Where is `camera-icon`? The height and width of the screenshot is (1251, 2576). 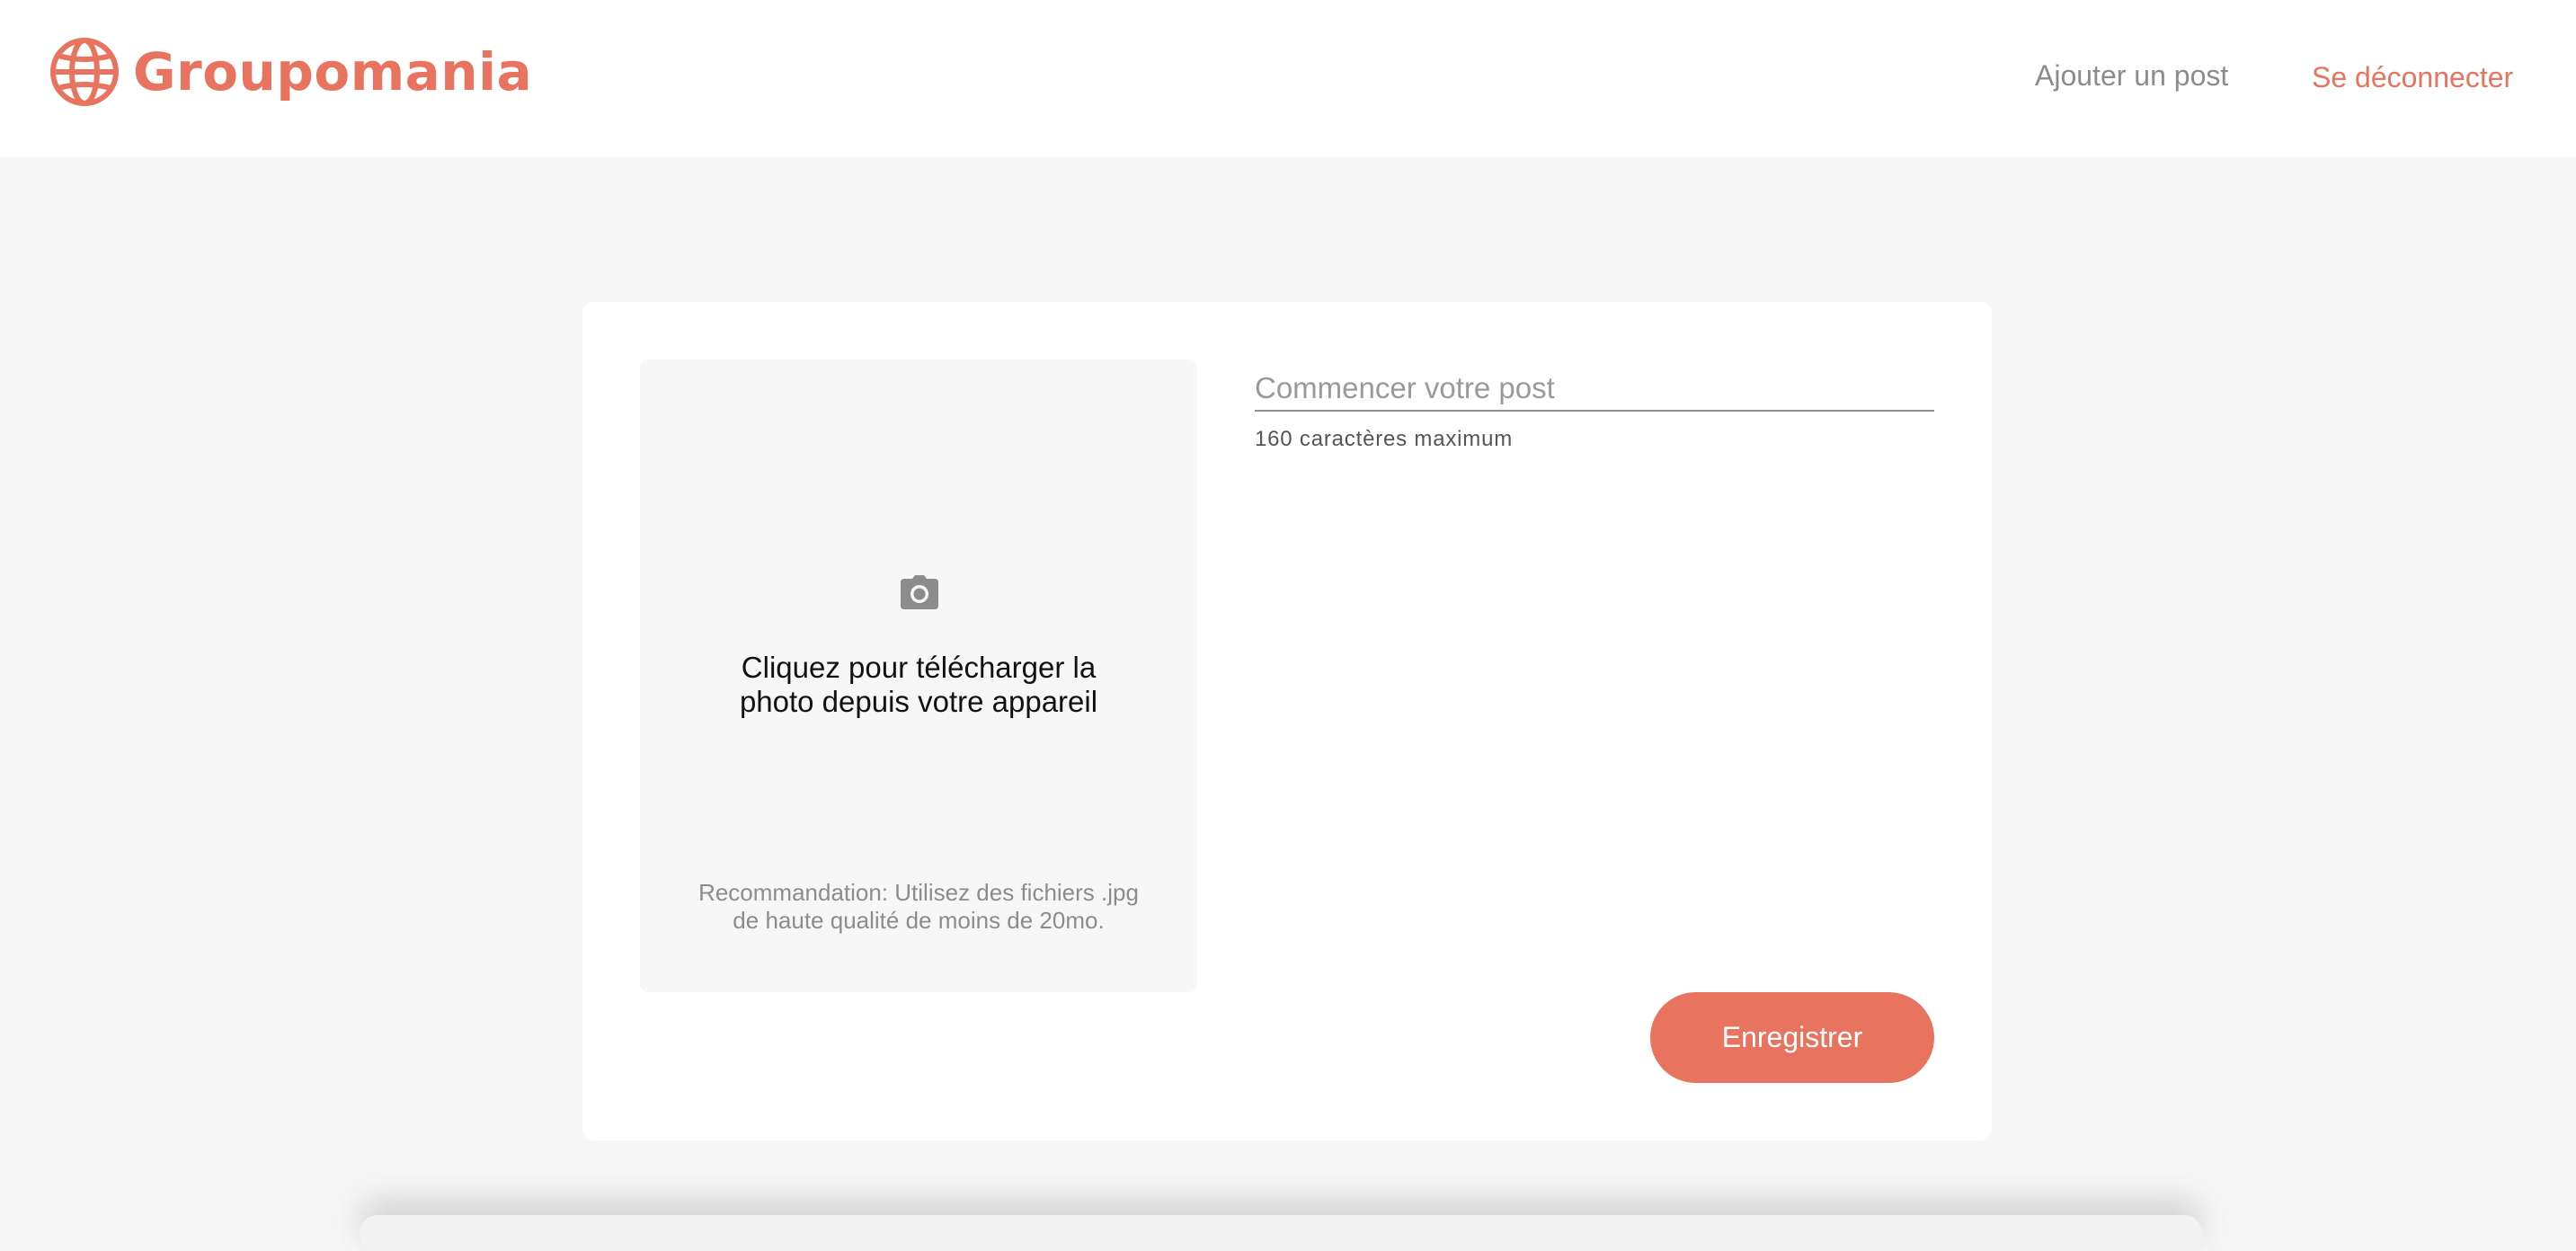 camera-icon is located at coordinates (919, 592).